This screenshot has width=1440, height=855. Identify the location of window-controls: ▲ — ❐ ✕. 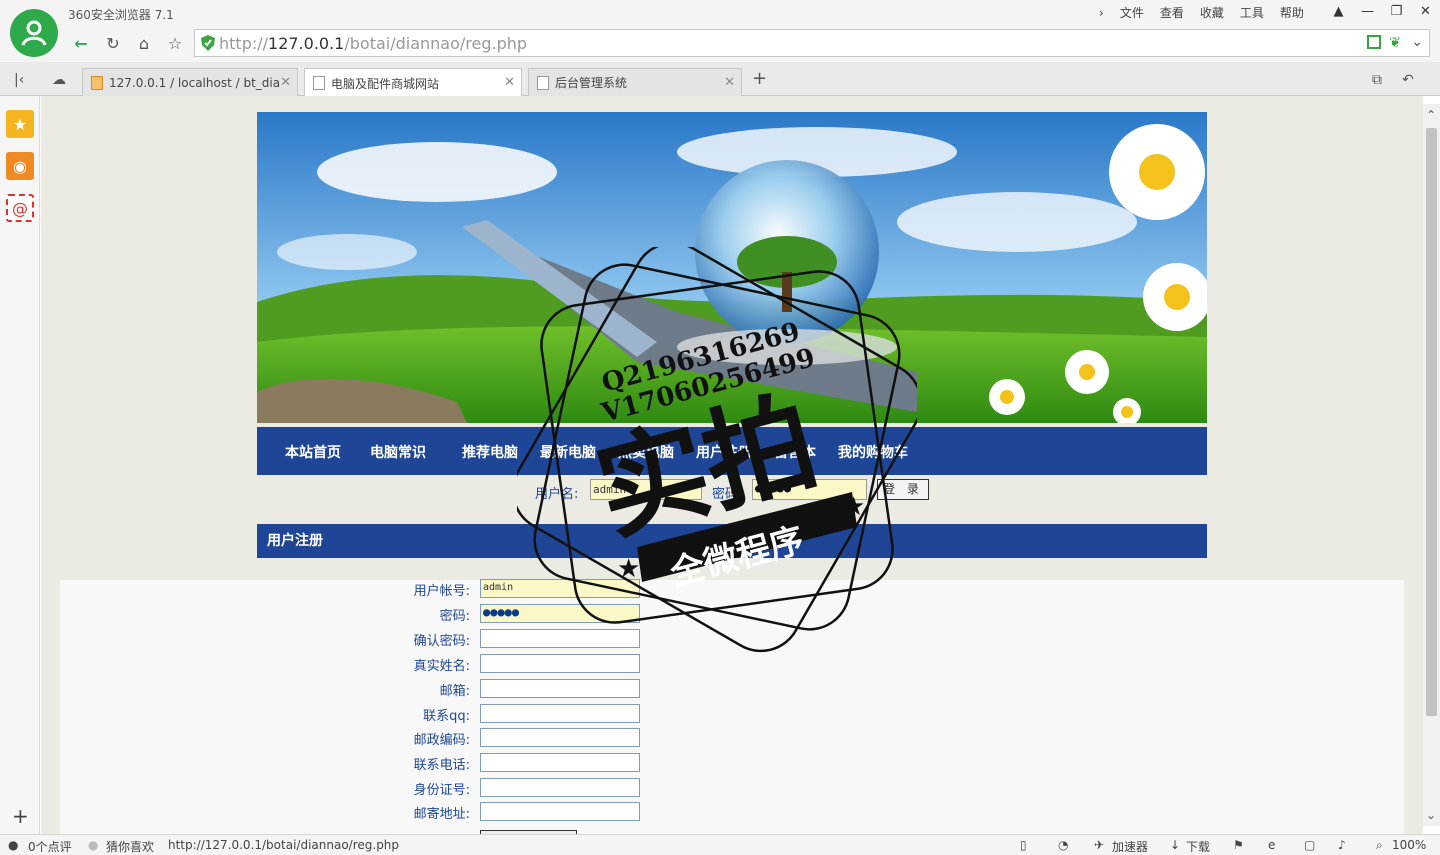
(1382, 11).